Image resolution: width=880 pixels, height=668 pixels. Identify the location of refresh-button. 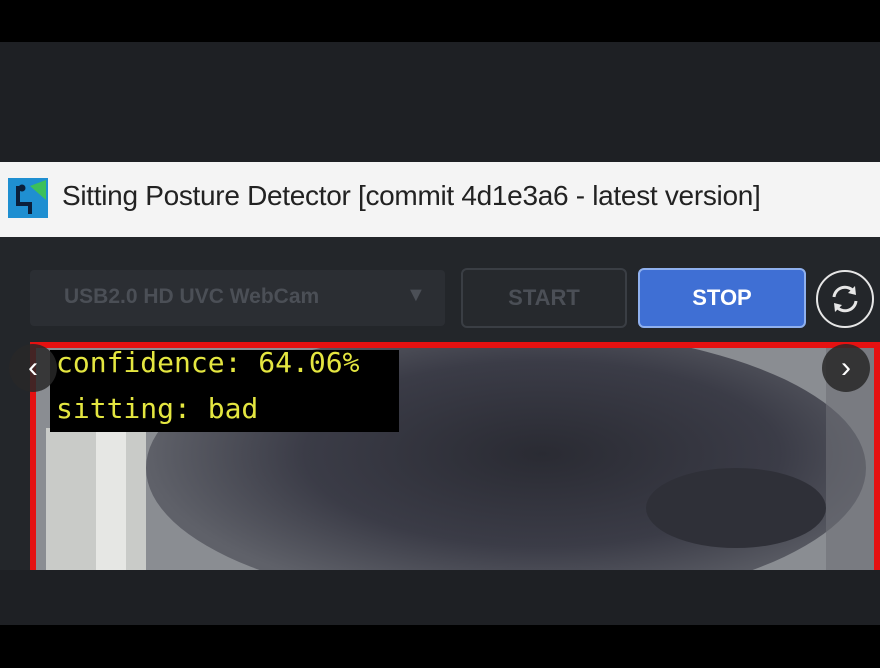
(845, 299).